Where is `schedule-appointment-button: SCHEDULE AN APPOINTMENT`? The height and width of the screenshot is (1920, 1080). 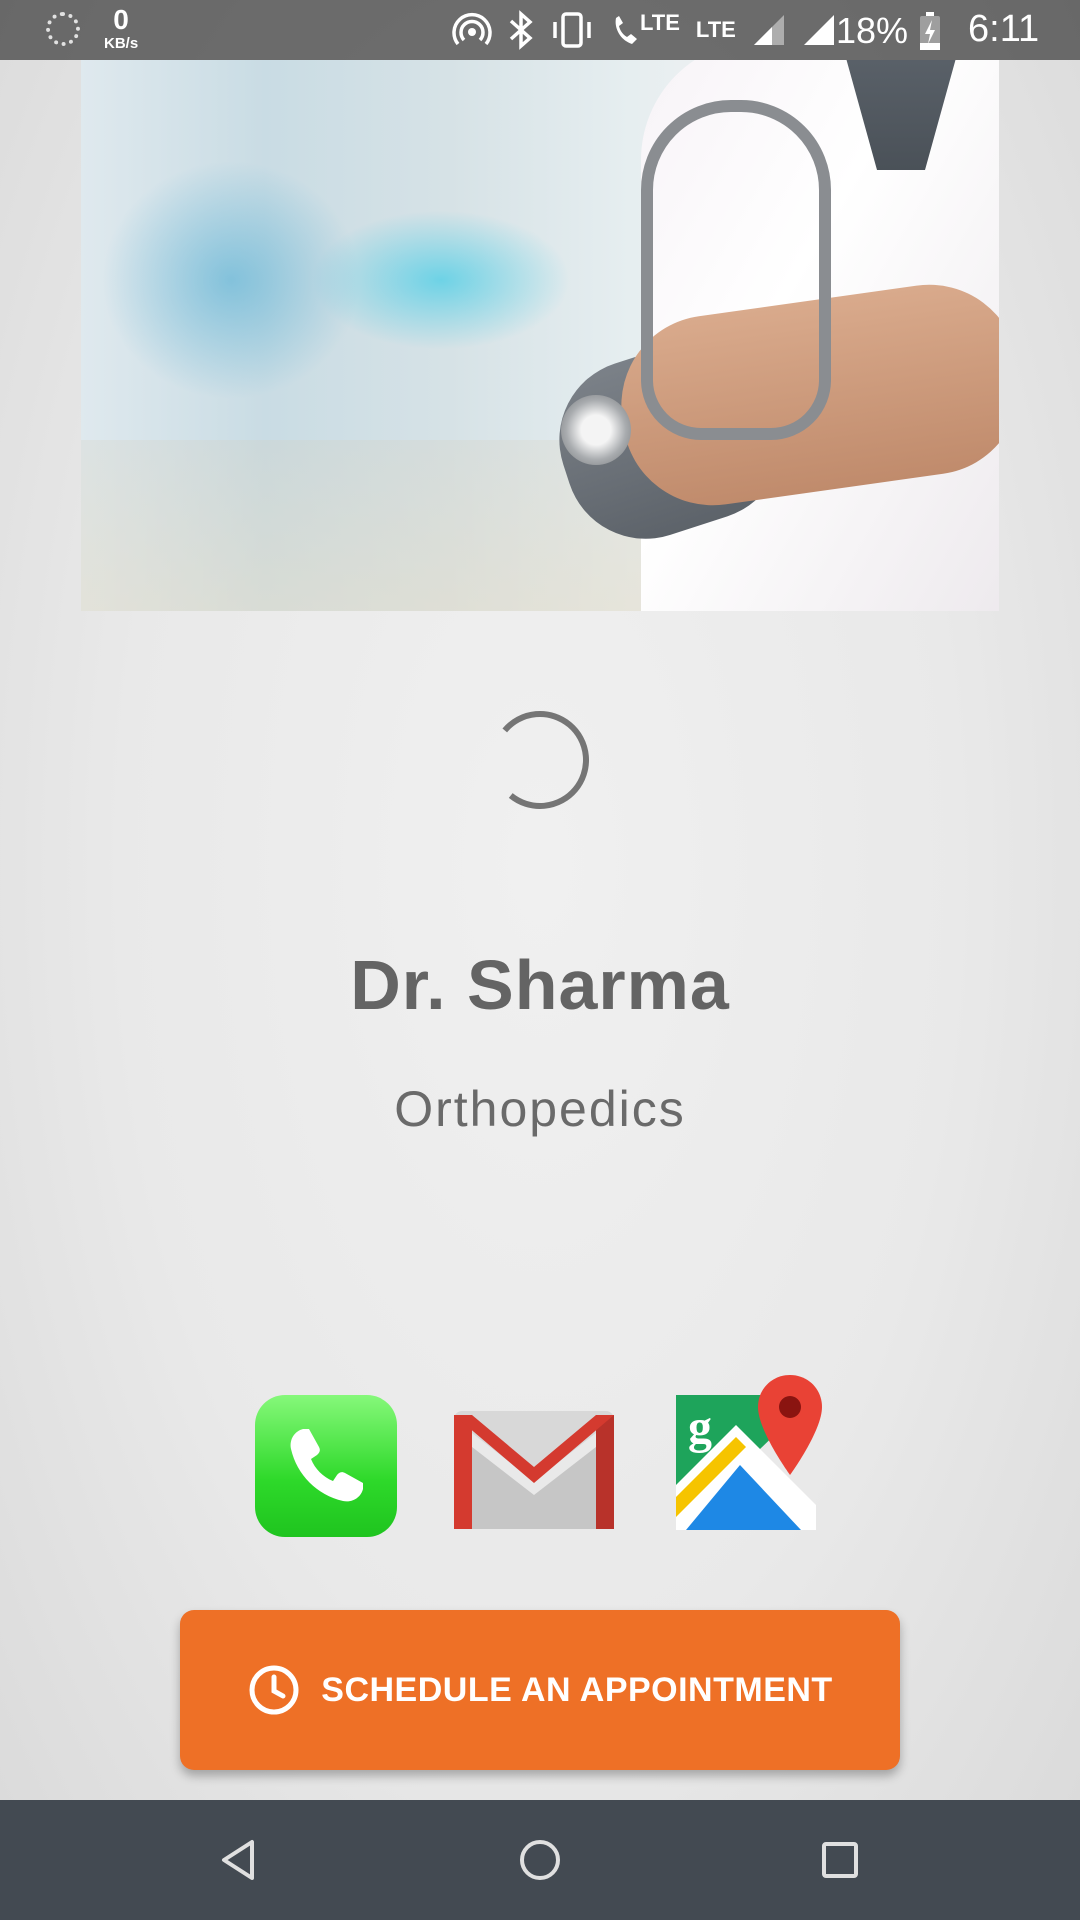
schedule-appointment-button: SCHEDULE AN APPOINTMENT is located at coordinates (540, 1690).